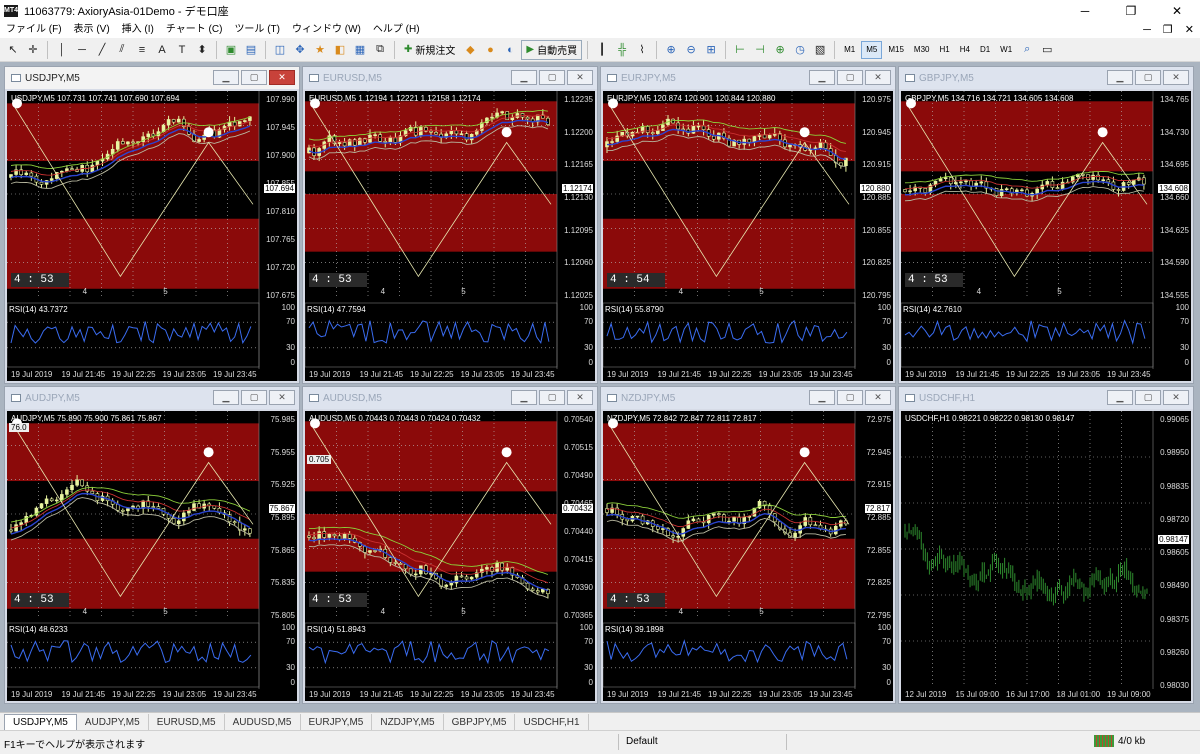  Describe the element at coordinates (985, 50) in the screenshot. I see `timeframe-d1: D1` at that location.